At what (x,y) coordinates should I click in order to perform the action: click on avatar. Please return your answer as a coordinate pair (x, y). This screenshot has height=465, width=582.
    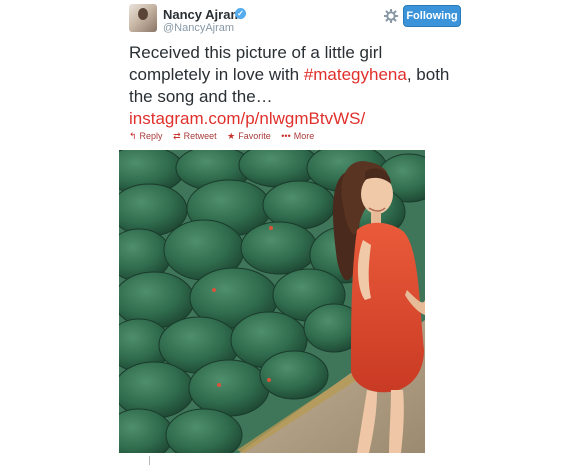
    Looking at the image, I should click on (143, 18).